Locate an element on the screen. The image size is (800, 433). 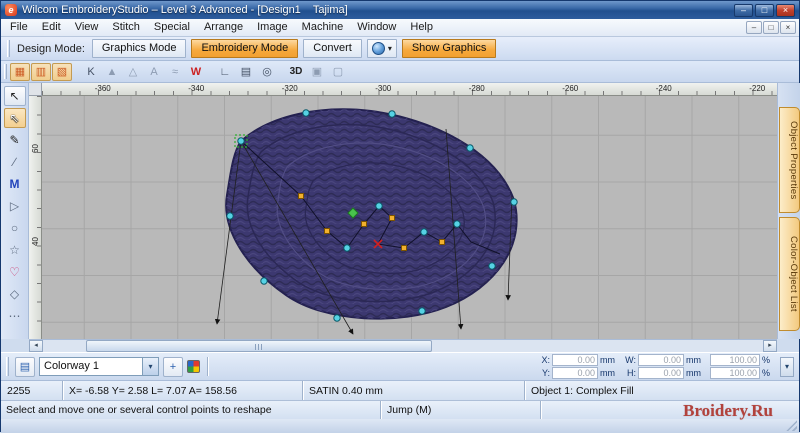
grid-icon: ▤ is located at coordinates (246, 72).